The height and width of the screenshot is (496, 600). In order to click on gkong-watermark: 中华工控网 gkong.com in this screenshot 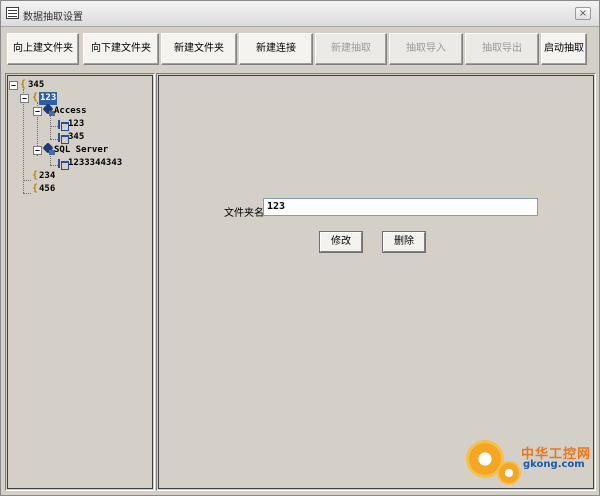, I will do `click(533, 463)`.